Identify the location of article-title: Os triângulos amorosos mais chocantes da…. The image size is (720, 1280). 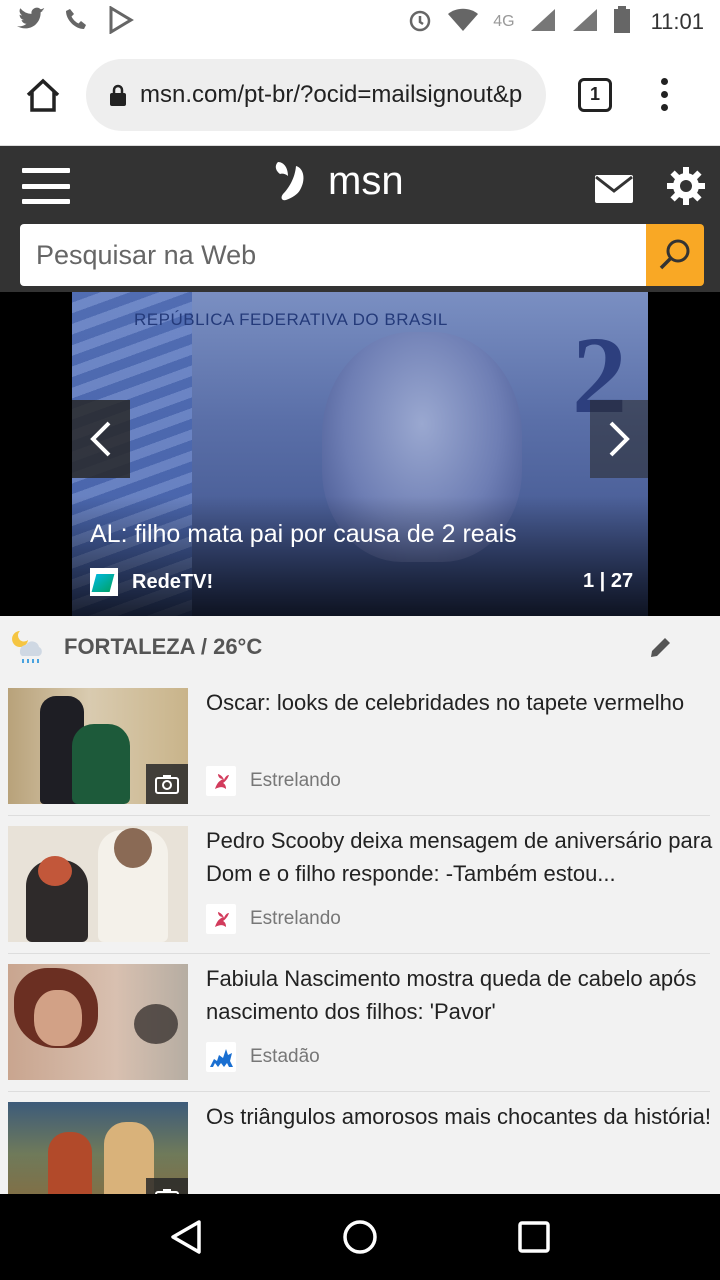
(460, 1116).